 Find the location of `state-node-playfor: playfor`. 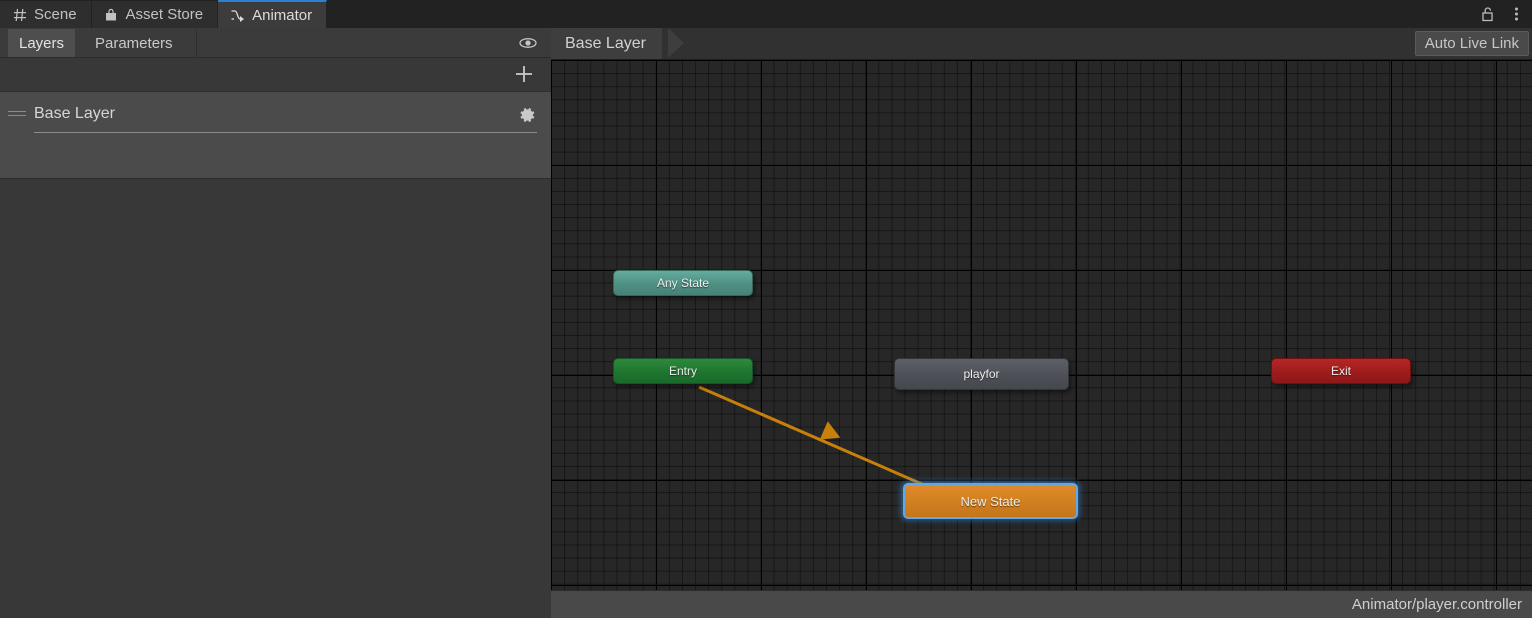

state-node-playfor: playfor is located at coordinates (981, 374).